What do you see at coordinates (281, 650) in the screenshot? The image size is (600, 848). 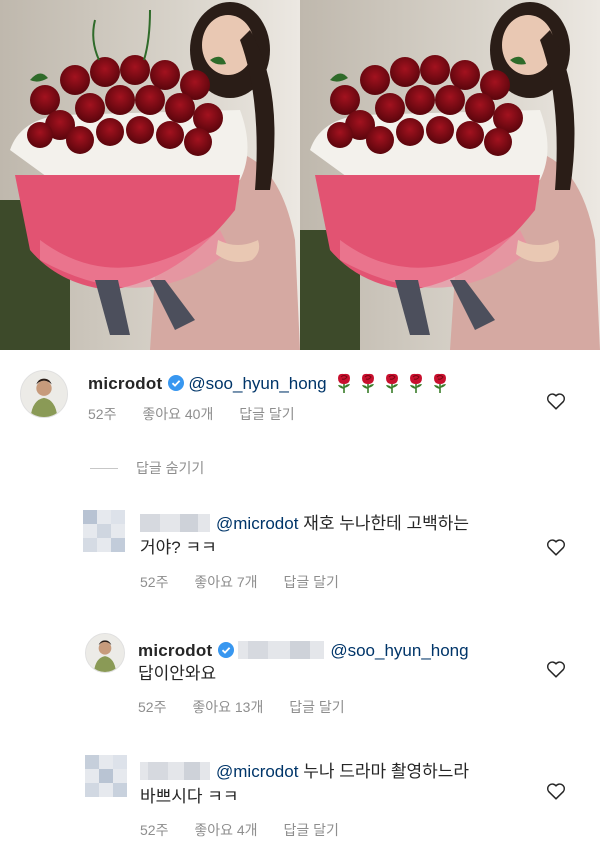 I see `blurred-mention` at bounding box center [281, 650].